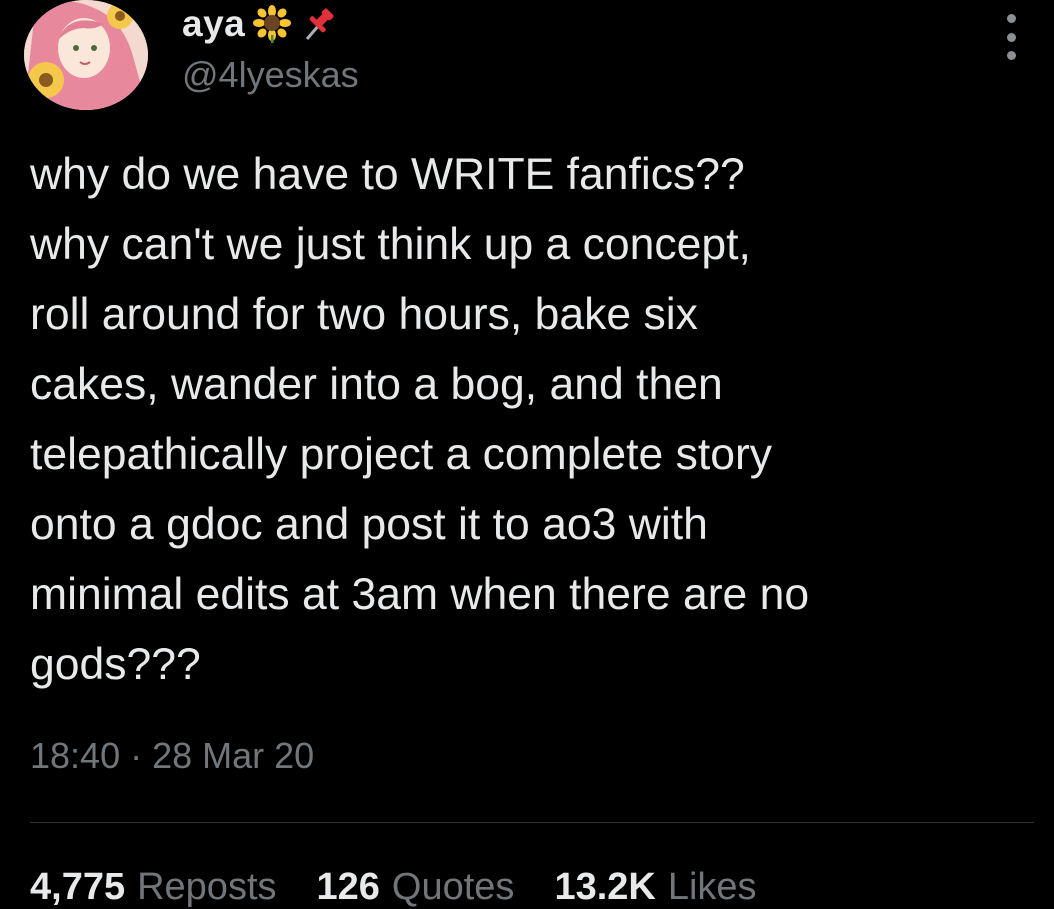  What do you see at coordinates (207, 887) in the screenshot?
I see `reposts-label: Reposts` at bounding box center [207, 887].